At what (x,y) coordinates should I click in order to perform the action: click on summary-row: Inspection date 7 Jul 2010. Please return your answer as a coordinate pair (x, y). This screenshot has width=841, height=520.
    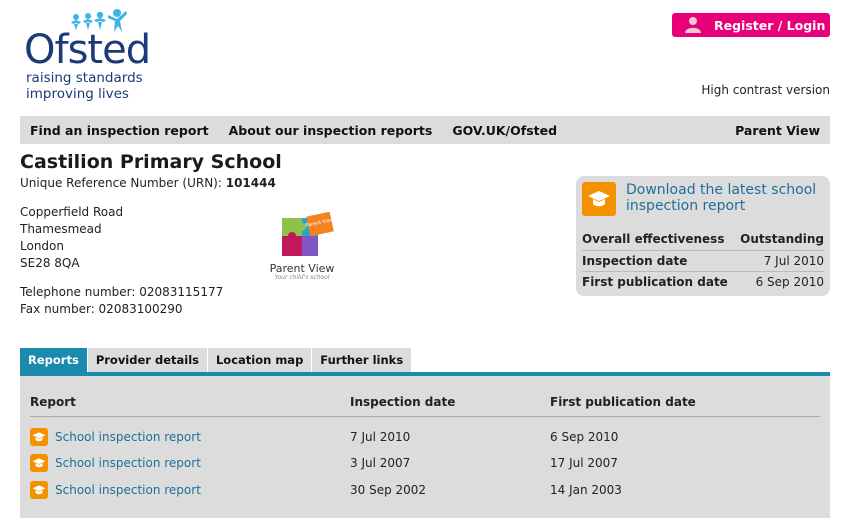
    Looking at the image, I should click on (703, 261).